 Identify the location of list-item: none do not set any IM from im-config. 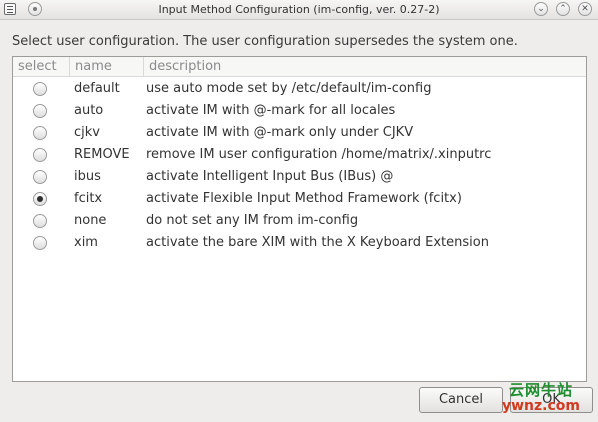
(299, 221).